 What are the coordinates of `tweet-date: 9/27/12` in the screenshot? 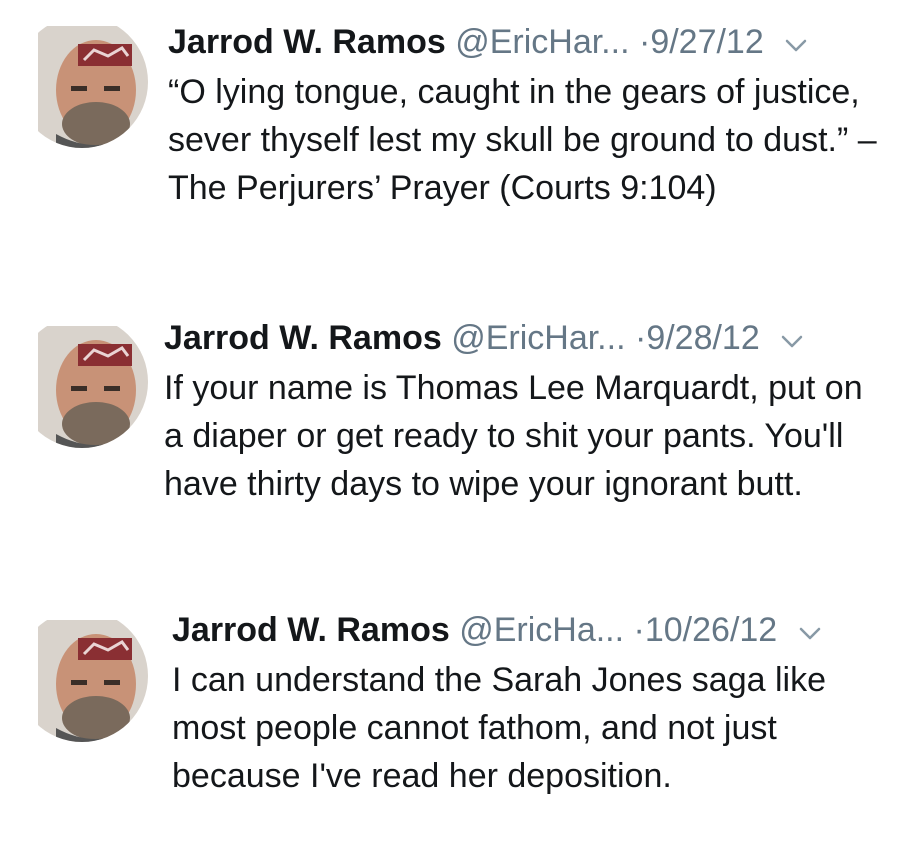 It's located at (706, 42).